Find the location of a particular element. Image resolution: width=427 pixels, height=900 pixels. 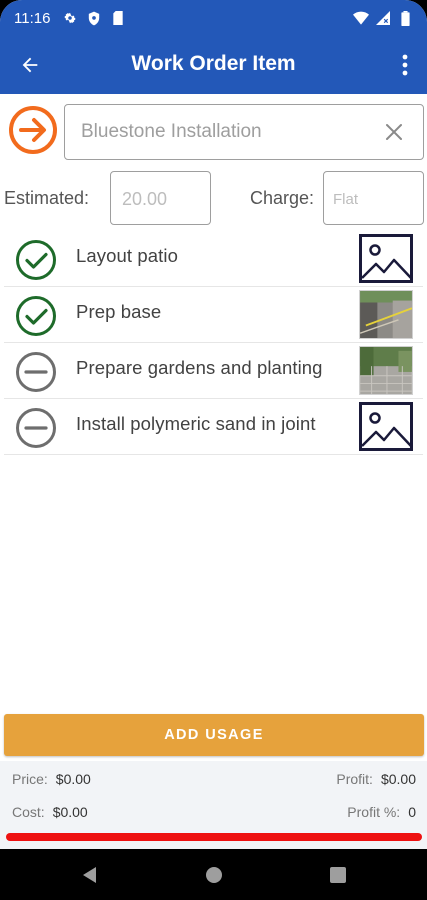

profit-label: Profit: is located at coordinates (354, 779).